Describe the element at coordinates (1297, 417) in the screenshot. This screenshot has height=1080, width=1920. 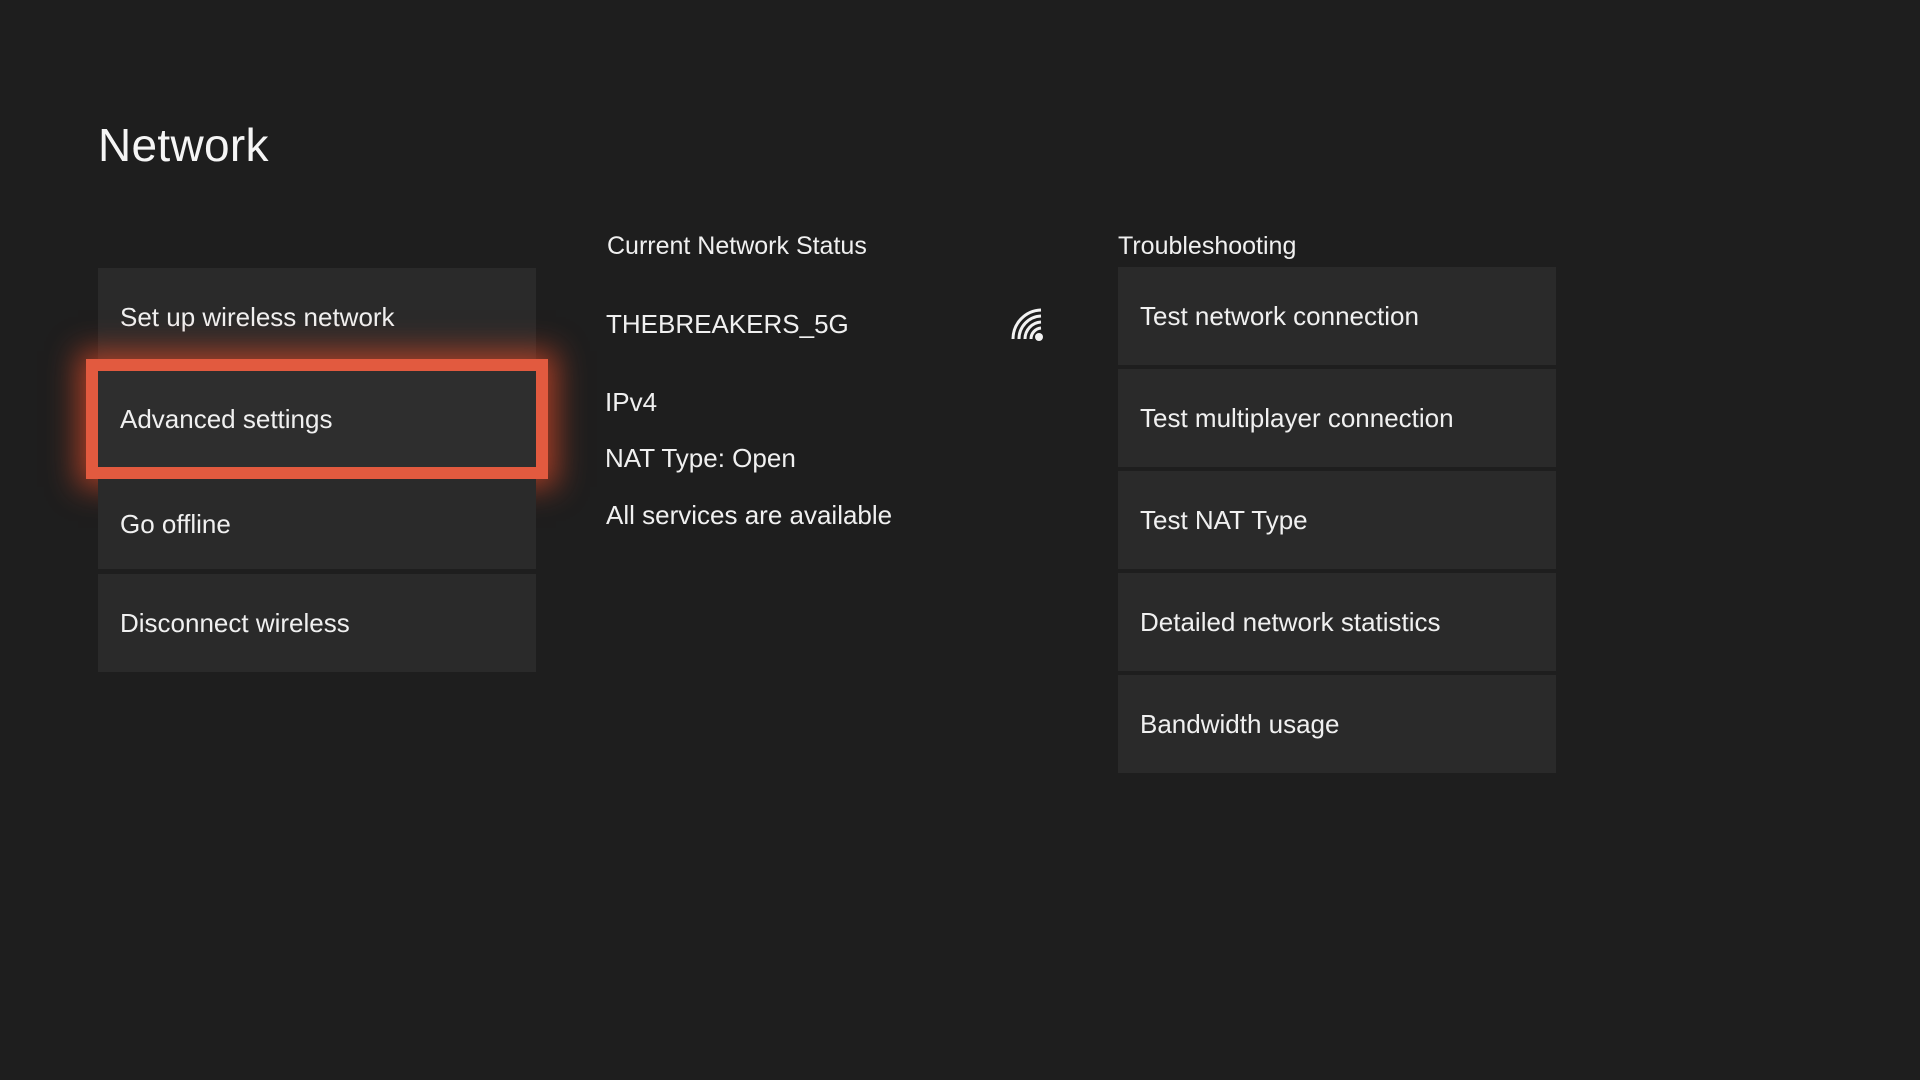
I see `tile-label: Test multiplayer connection` at that location.